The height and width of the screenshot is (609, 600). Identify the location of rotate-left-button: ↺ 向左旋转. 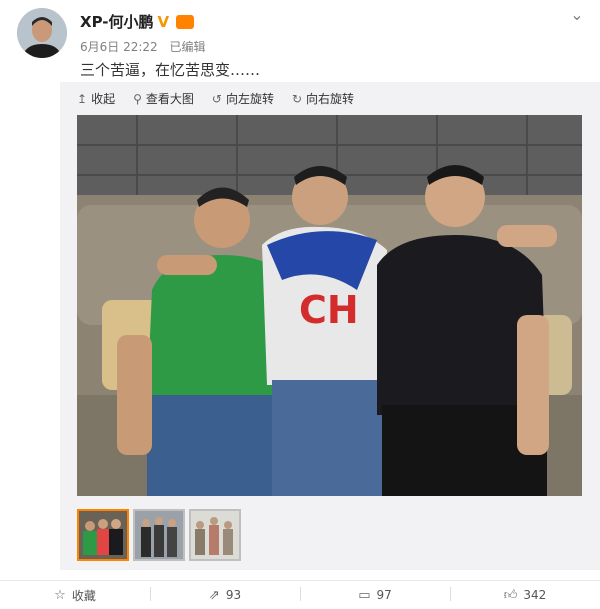
(243, 98).